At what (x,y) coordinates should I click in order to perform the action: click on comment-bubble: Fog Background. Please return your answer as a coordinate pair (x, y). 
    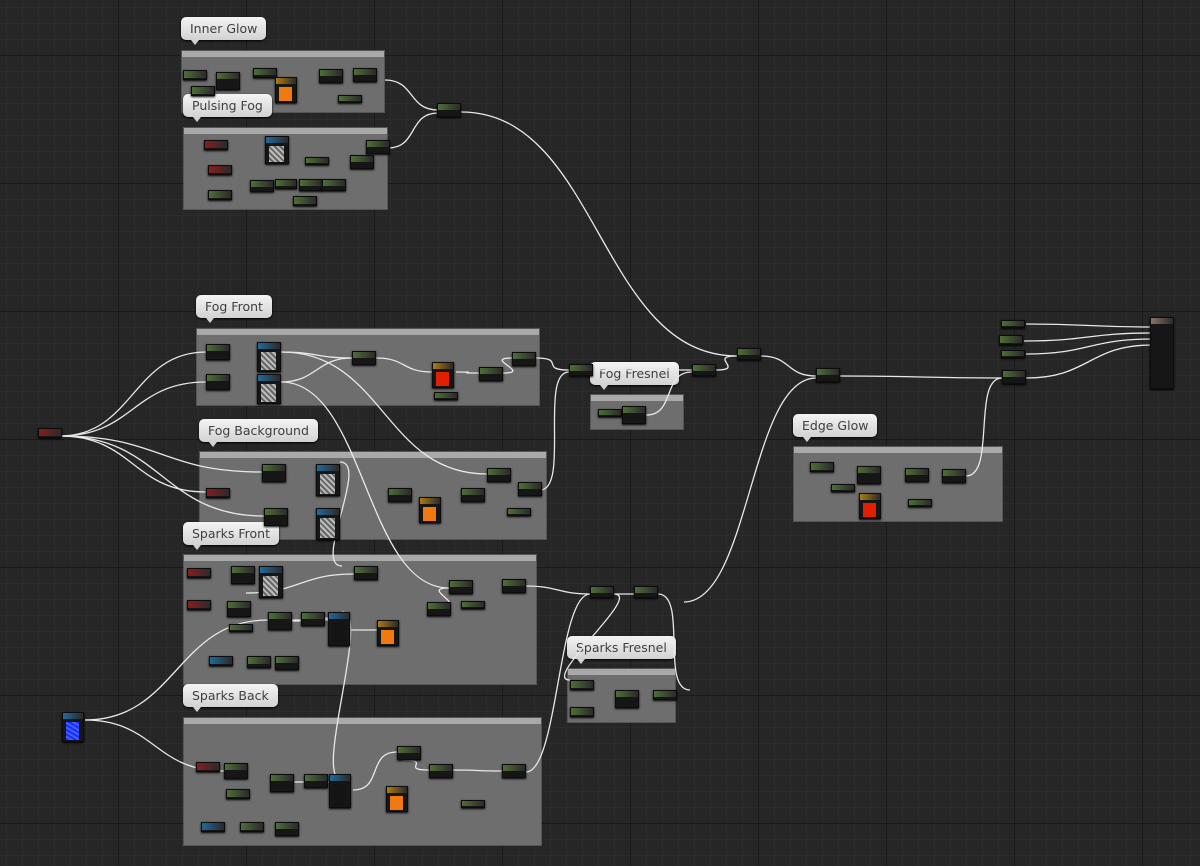
    Looking at the image, I should click on (258, 433).